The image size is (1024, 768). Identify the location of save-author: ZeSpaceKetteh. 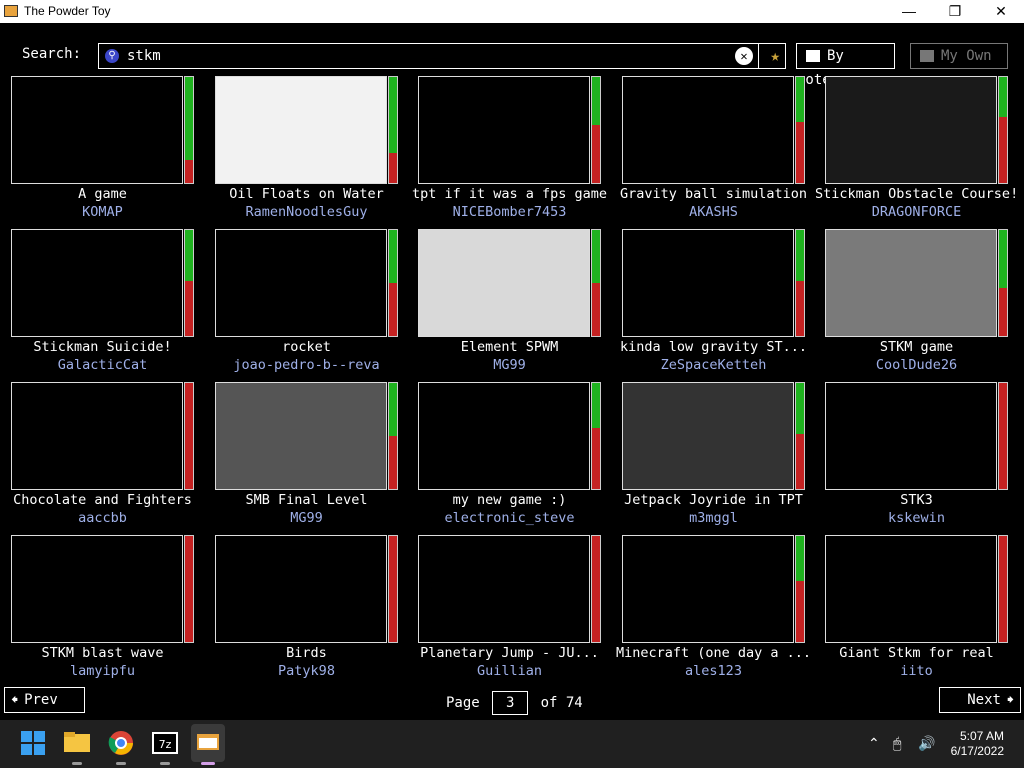
(713, 365).